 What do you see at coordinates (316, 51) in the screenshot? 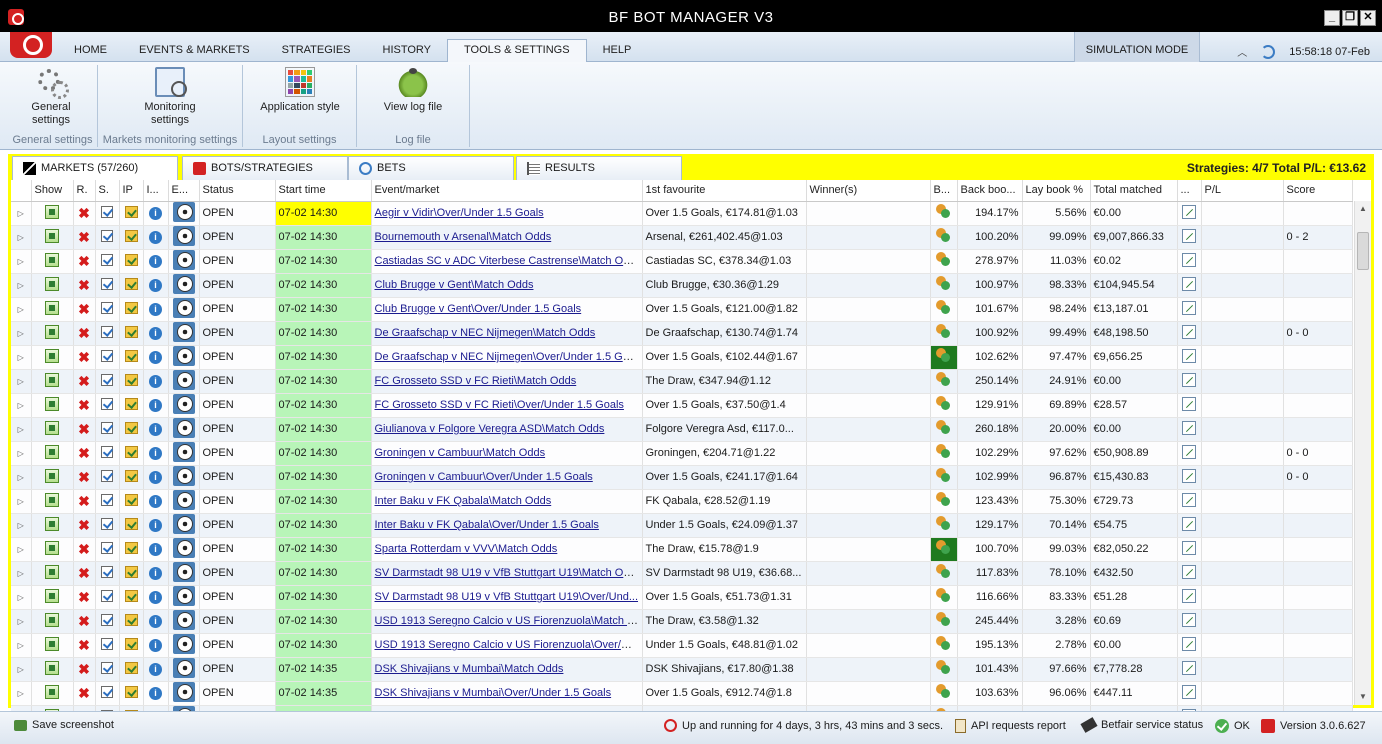
I see `menu-strategies: STRATEGIES` at bounding box center [316, 51].